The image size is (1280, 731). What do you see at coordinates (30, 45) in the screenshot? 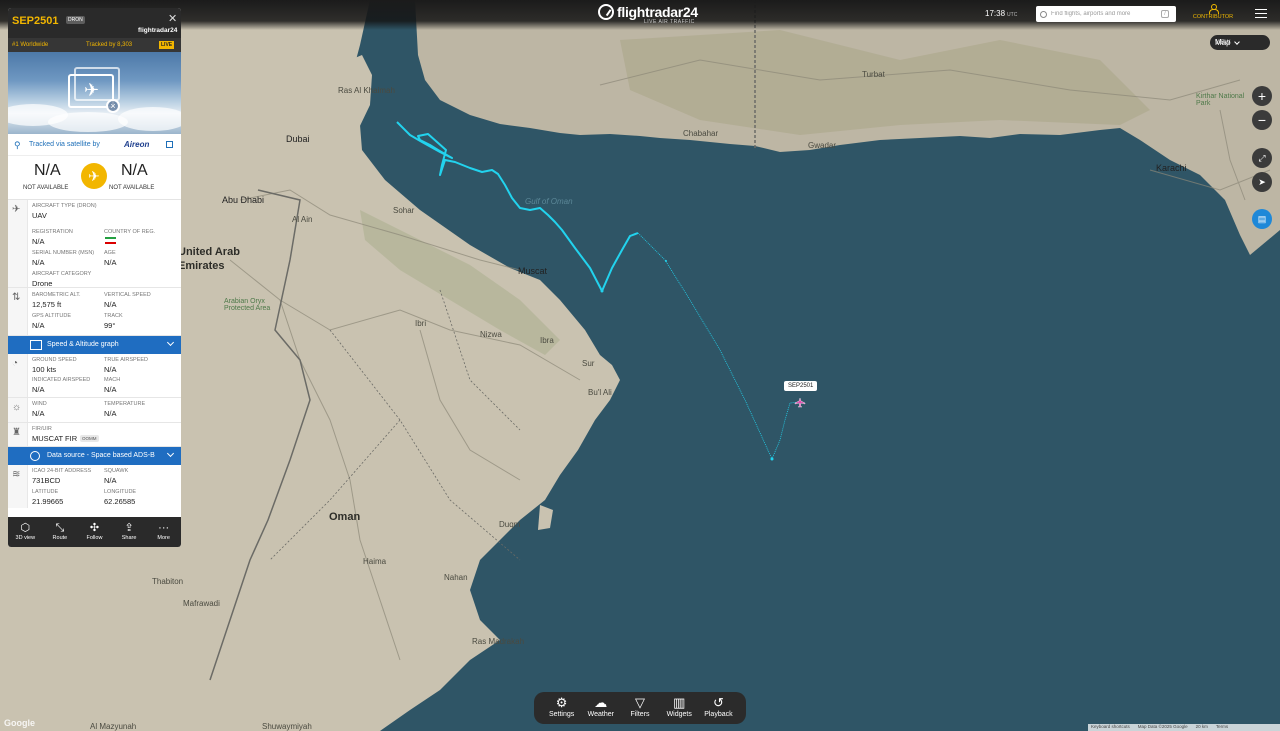
I see `worldwide-rank: #1 Worldwide` at bounding box center [30, 45].